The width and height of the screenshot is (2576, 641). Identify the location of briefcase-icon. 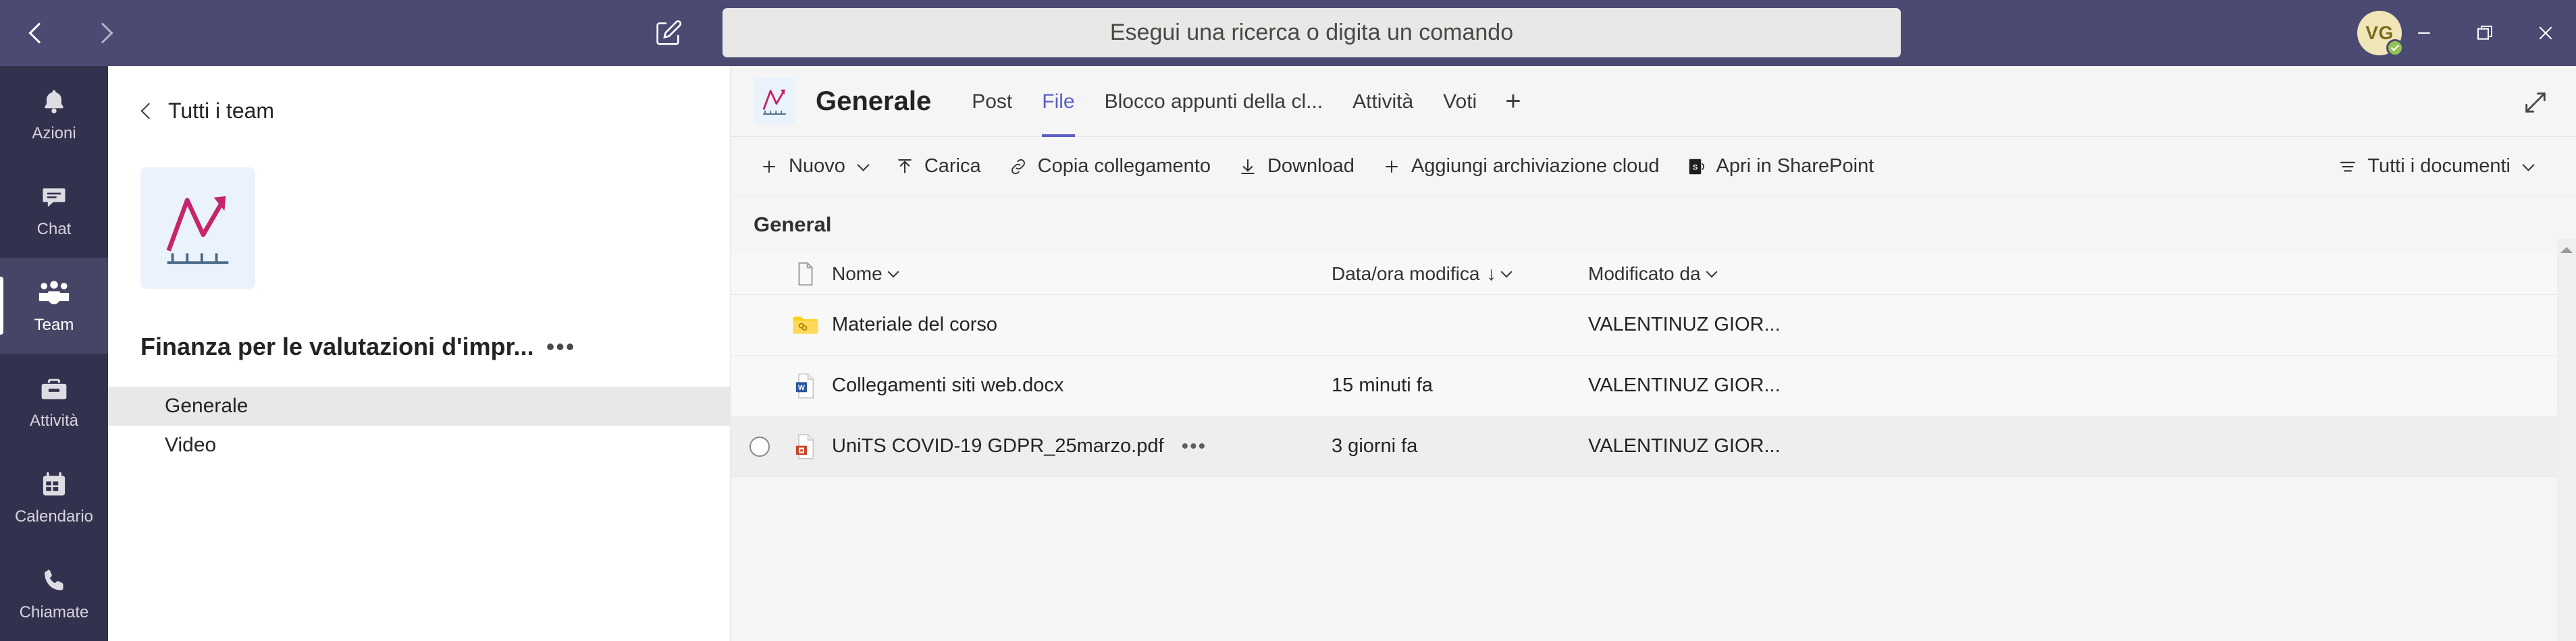
(54, 389).